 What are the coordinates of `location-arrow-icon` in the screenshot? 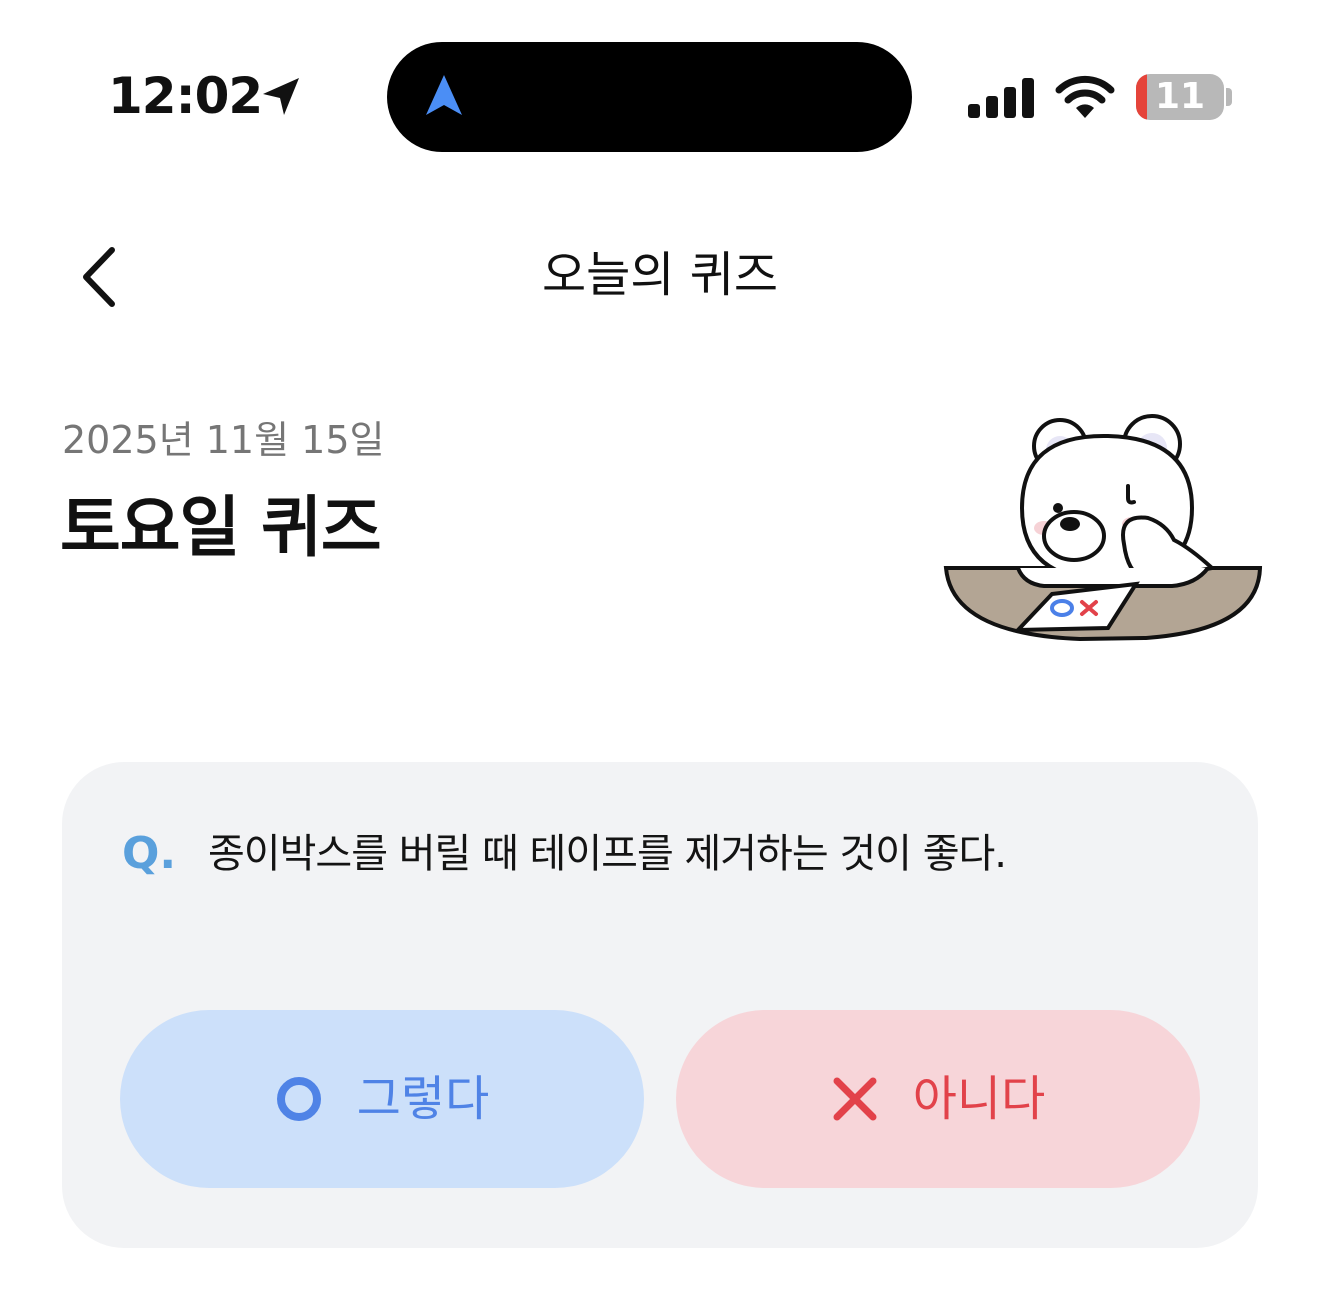 It's located at (281, 96).